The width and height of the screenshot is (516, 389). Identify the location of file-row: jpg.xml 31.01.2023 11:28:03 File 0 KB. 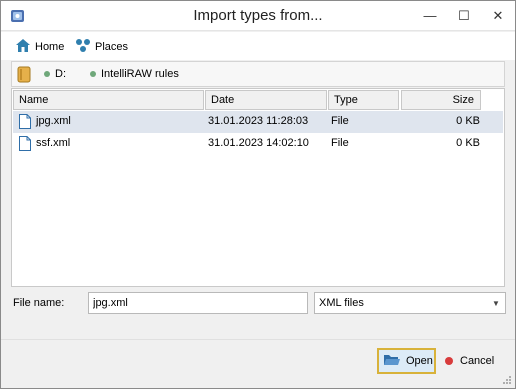
(258, 122).